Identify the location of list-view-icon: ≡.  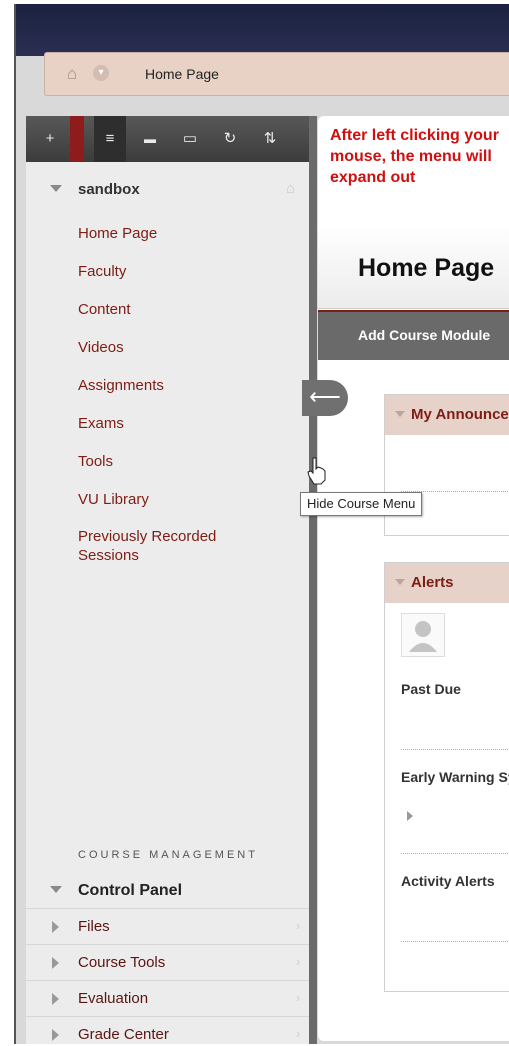
(110, 139).